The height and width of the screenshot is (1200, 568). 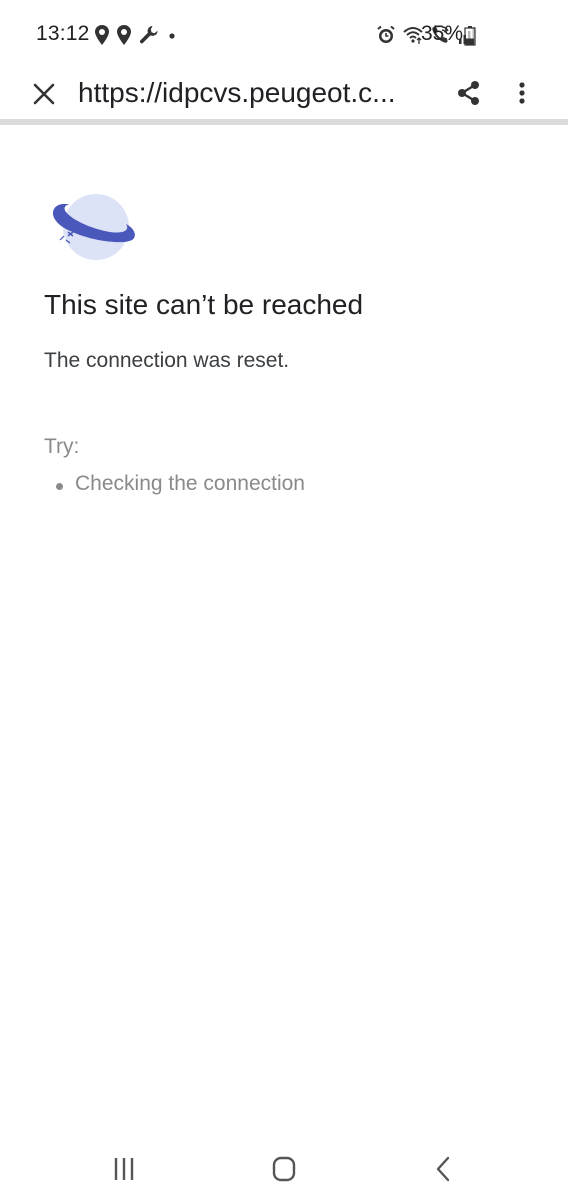 What do you see at coordinates (284, 122) in the screenshot?
I see `toolbar-divider` at bounding box center [284, 122].